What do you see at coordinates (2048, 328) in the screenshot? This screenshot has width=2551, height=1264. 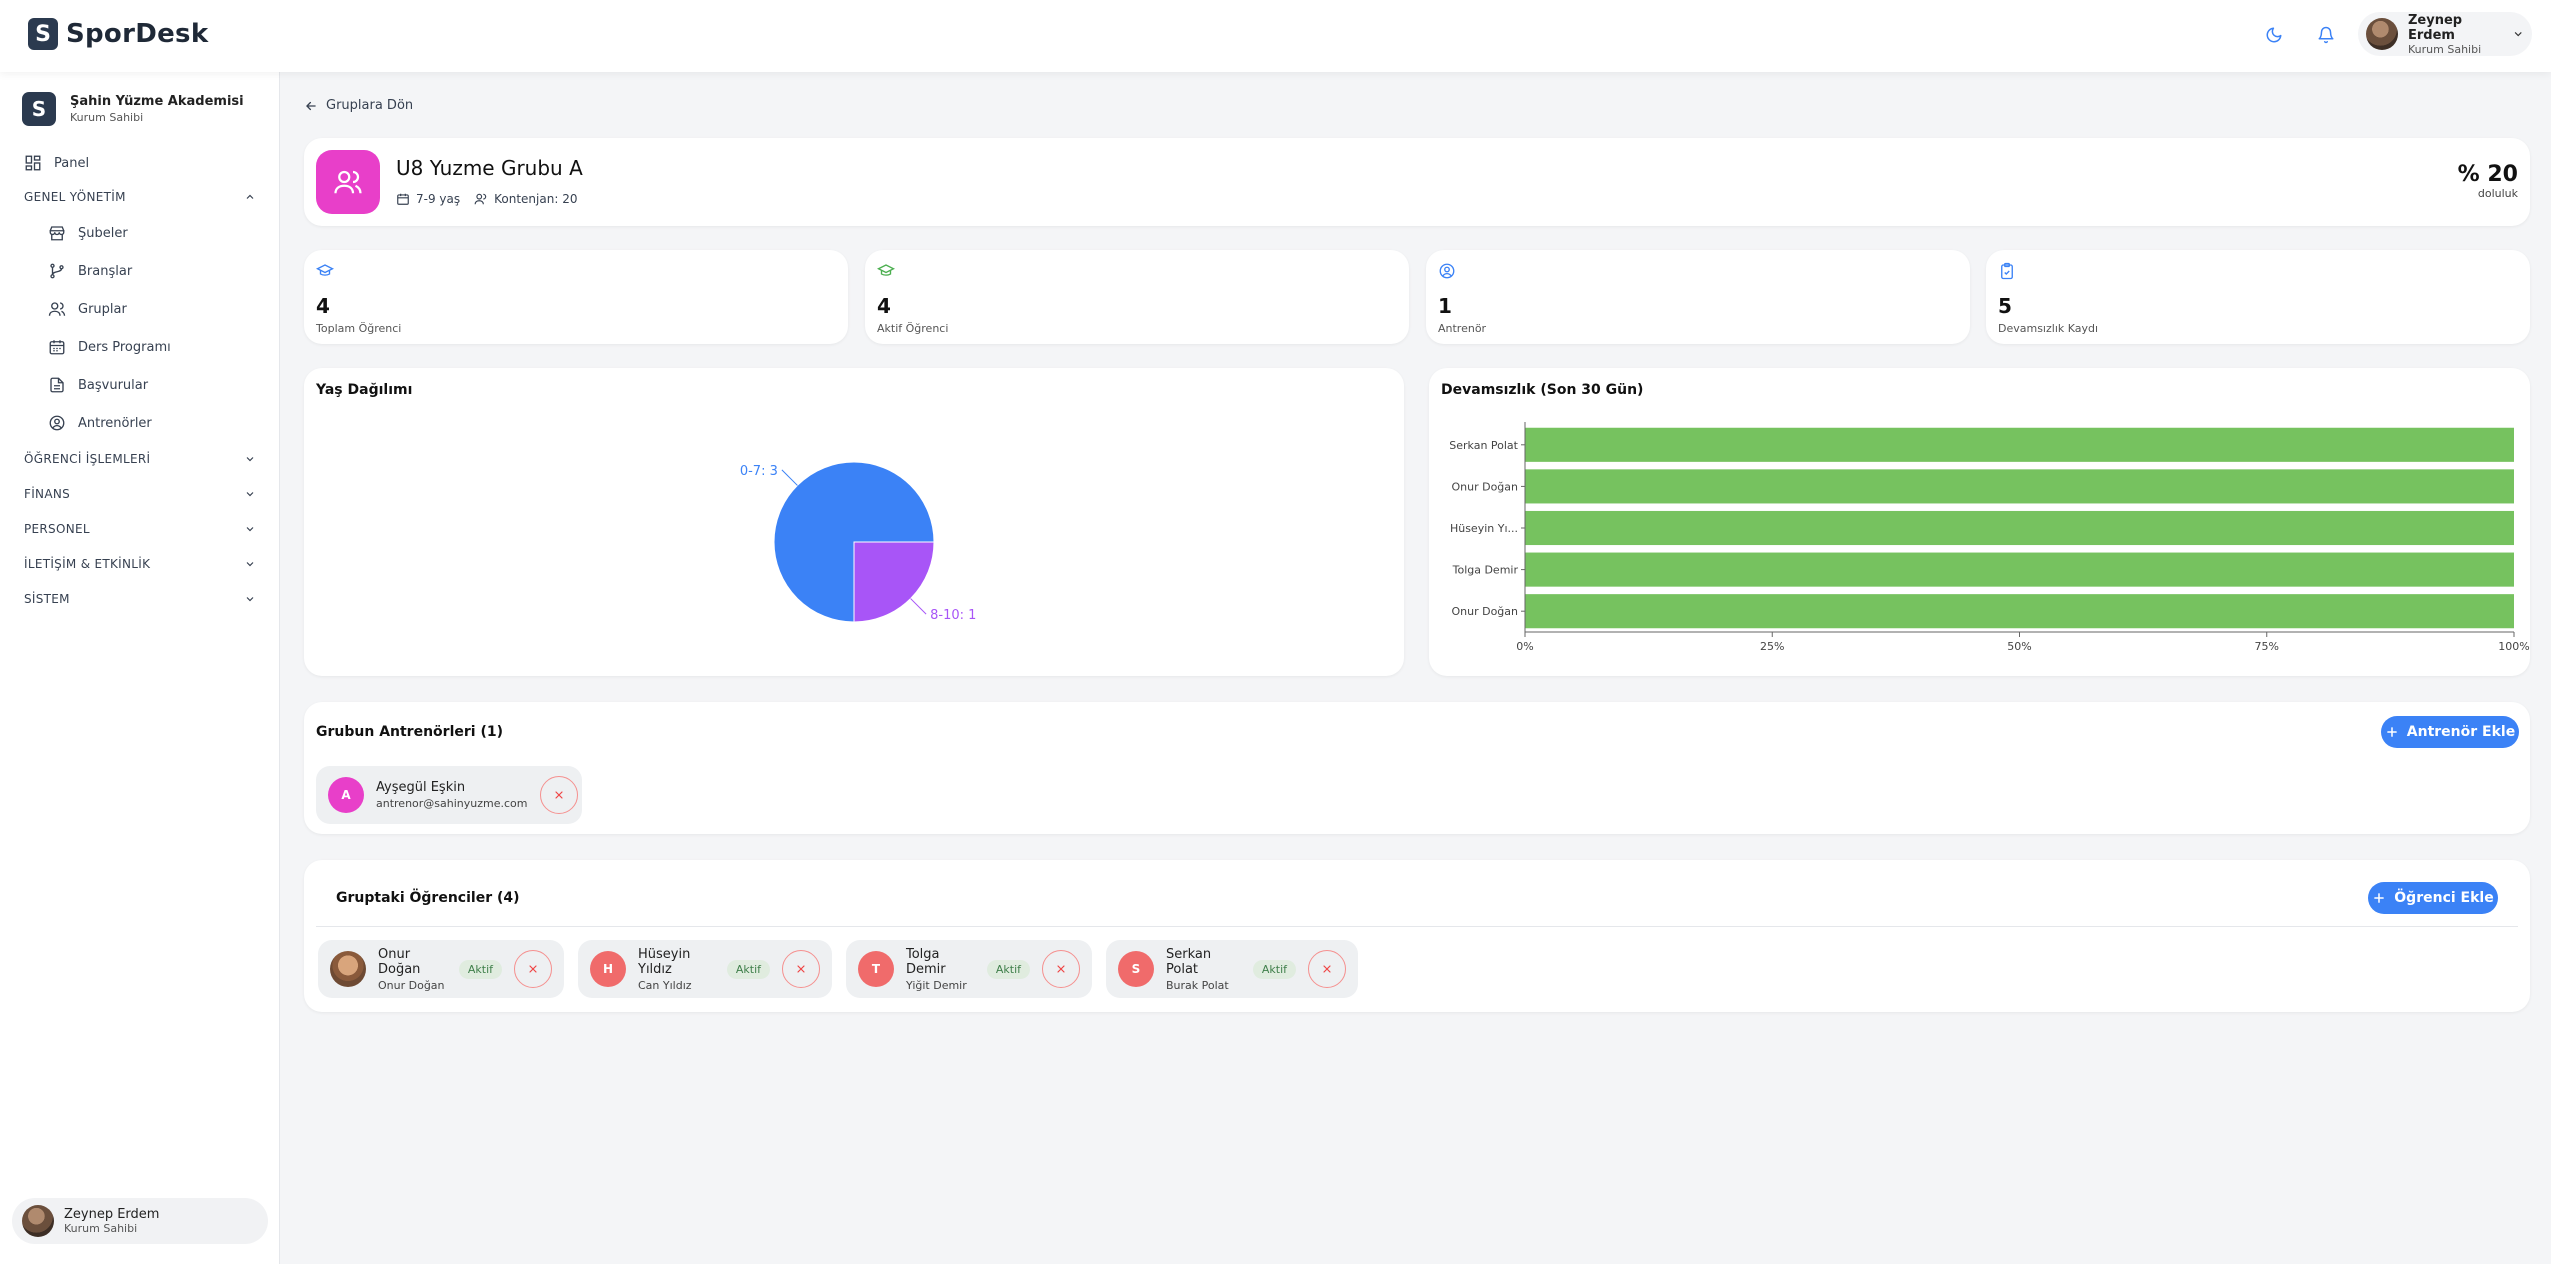 I see `stat-label: Devamsızlık Kaydı` at bounding box center [2048, 328].